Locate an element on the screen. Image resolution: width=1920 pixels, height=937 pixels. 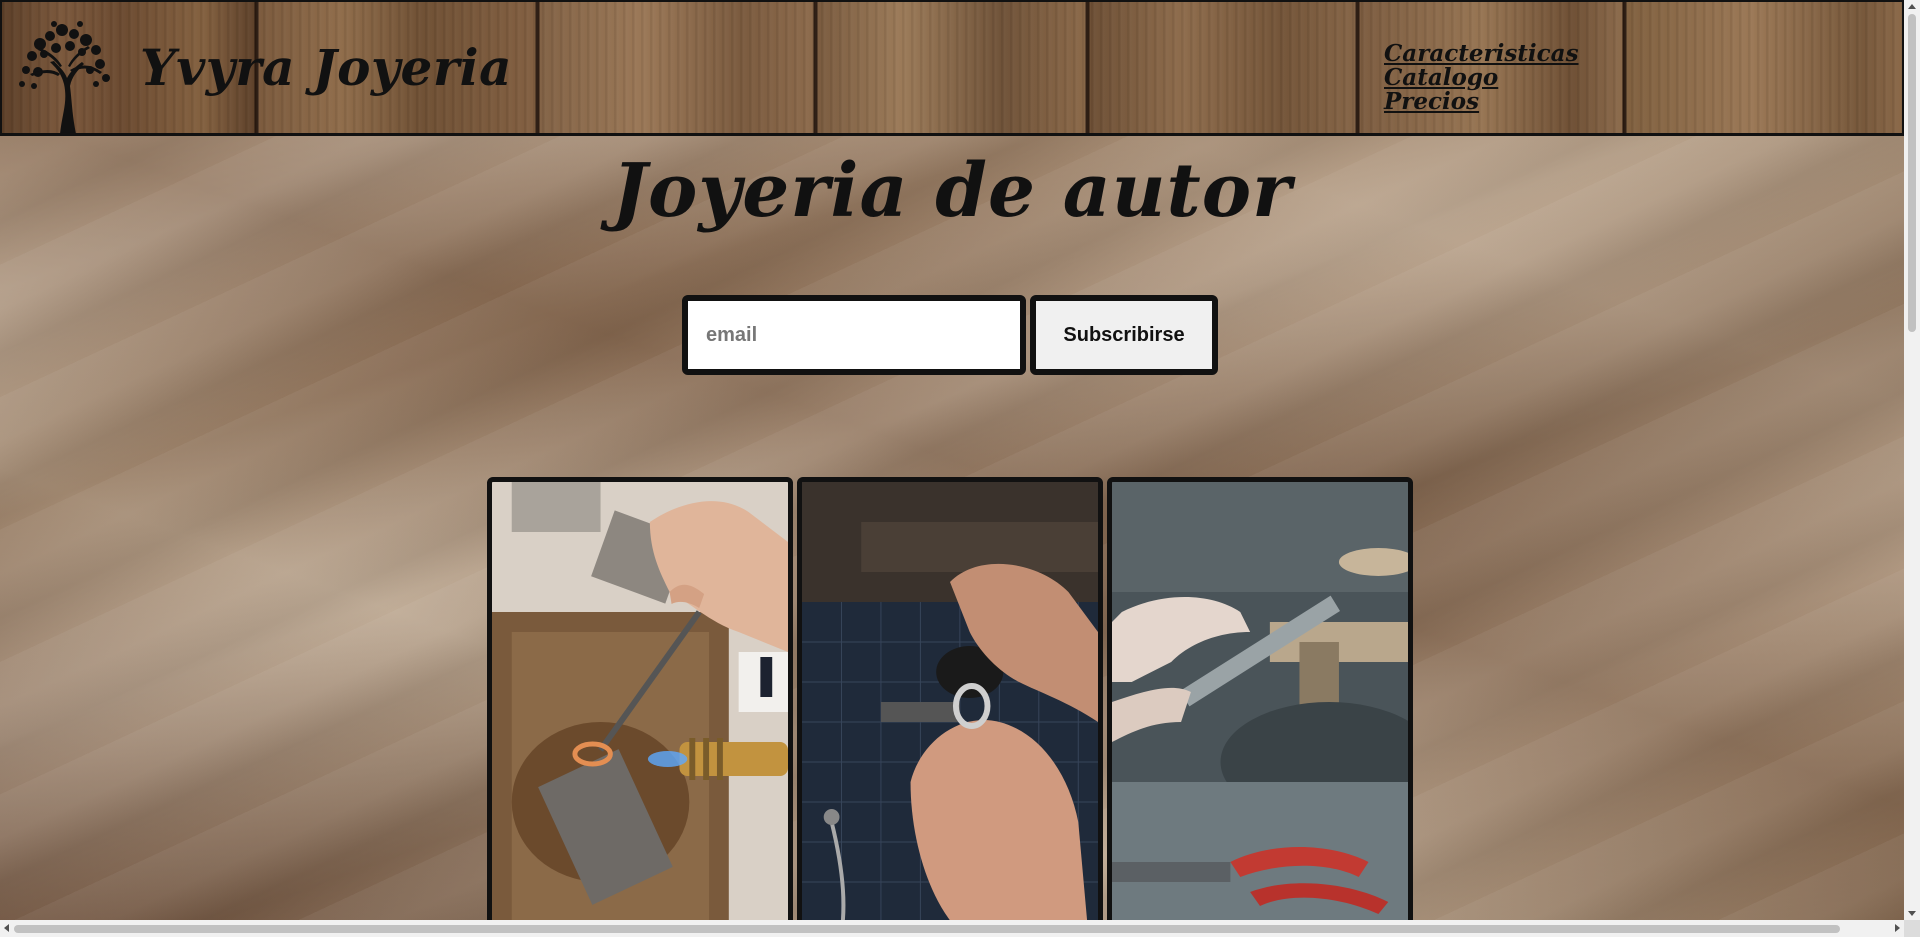
scrollbar-corner is located at coordinates (1912, 928).